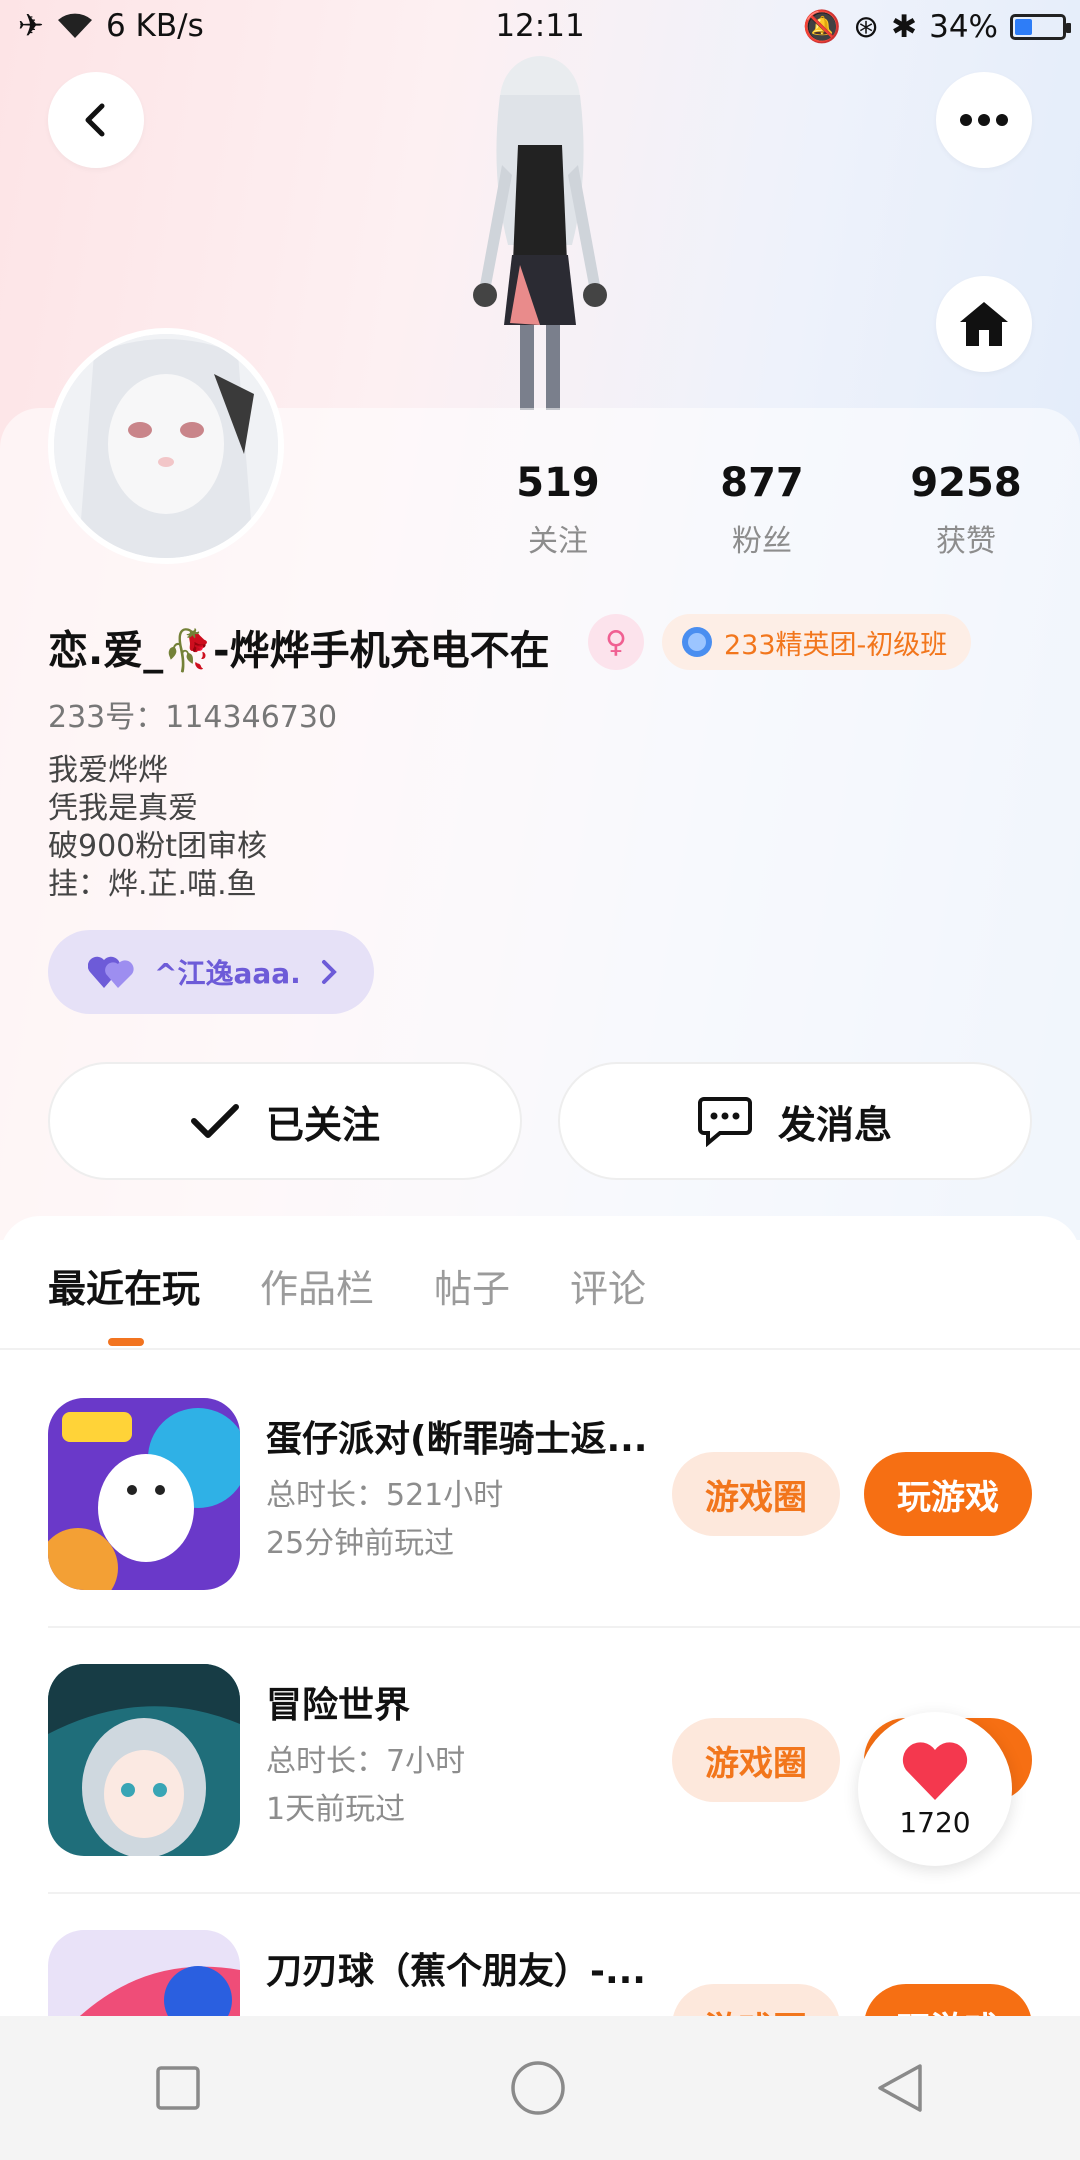  What do you see at coordinates (329, 972) in the screenshot?
I see `chevron-right-icon` at bounding box center [329, 972].